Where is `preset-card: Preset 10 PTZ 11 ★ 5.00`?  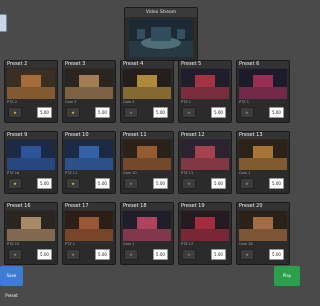
preset-card: Preset 10 PTZ 11 ★ 5.00 is located at coordinates (89, 162).